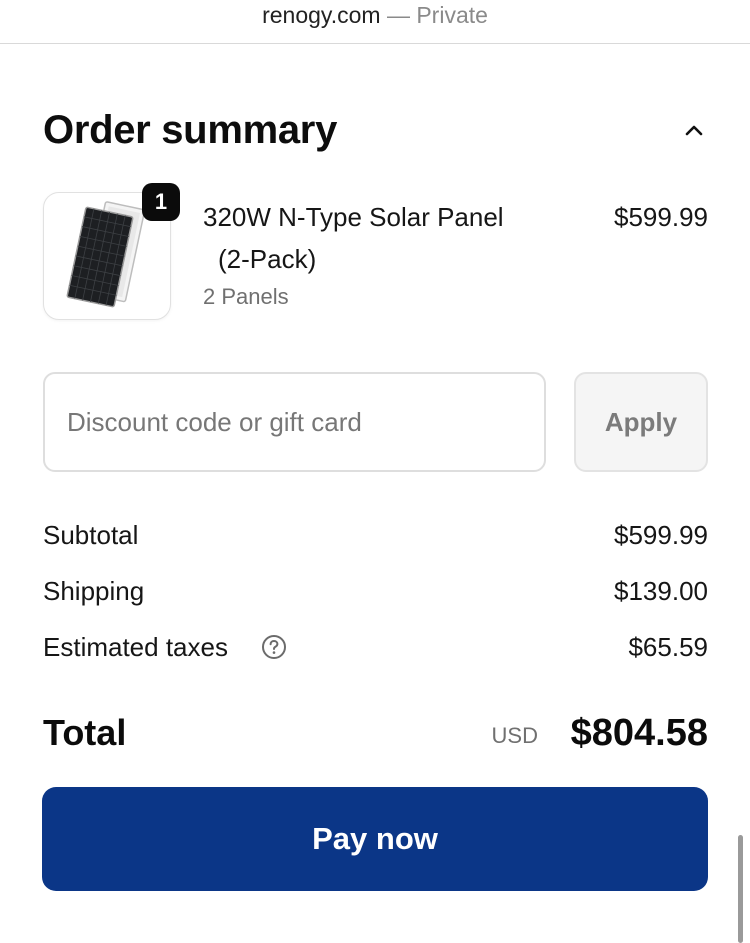  Describe the element at coordinates (375, 647) in the screenshot. I see `taxes-row: Estimated taxes $65.59` at that location.